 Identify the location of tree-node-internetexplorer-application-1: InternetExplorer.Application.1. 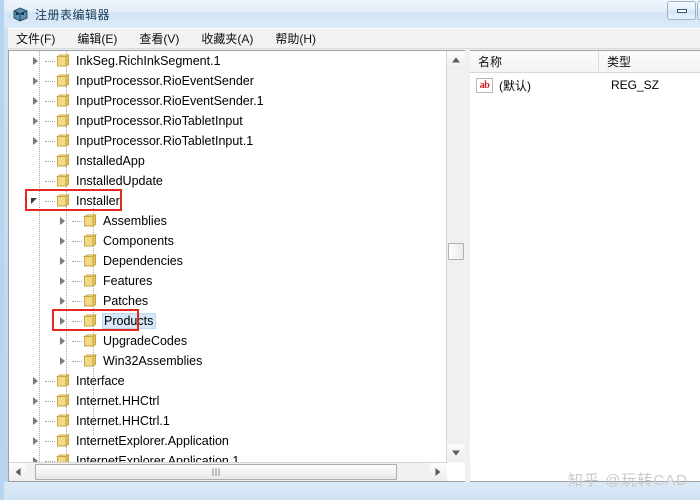
(135, 456).